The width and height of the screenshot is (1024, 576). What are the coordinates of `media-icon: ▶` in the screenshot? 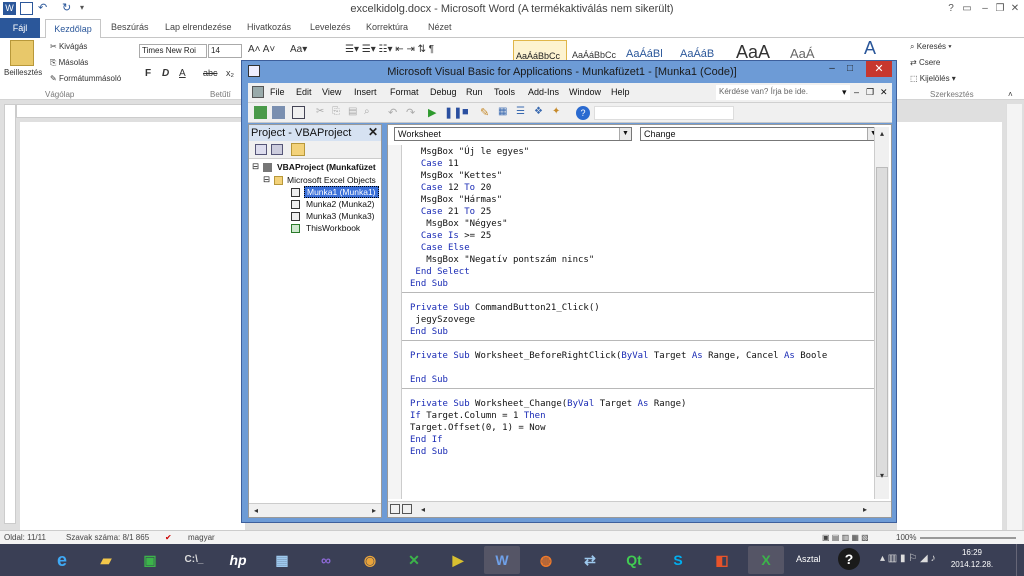 It's located at (458, 560).